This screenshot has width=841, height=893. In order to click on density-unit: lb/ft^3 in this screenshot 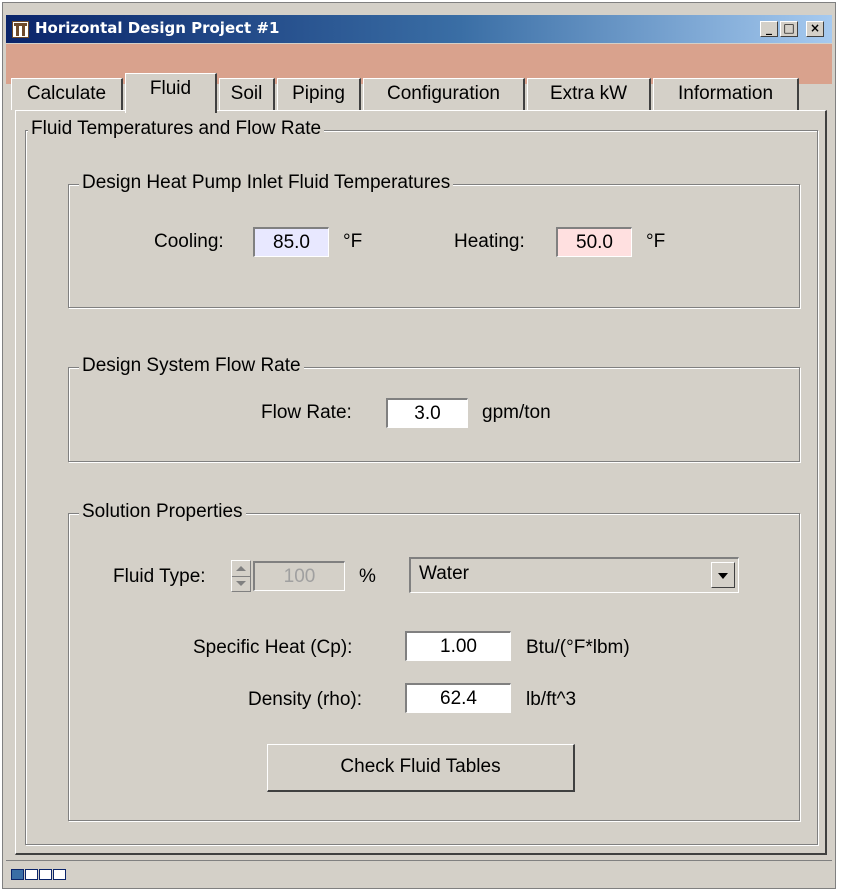, I will do `click(551, 699)`.